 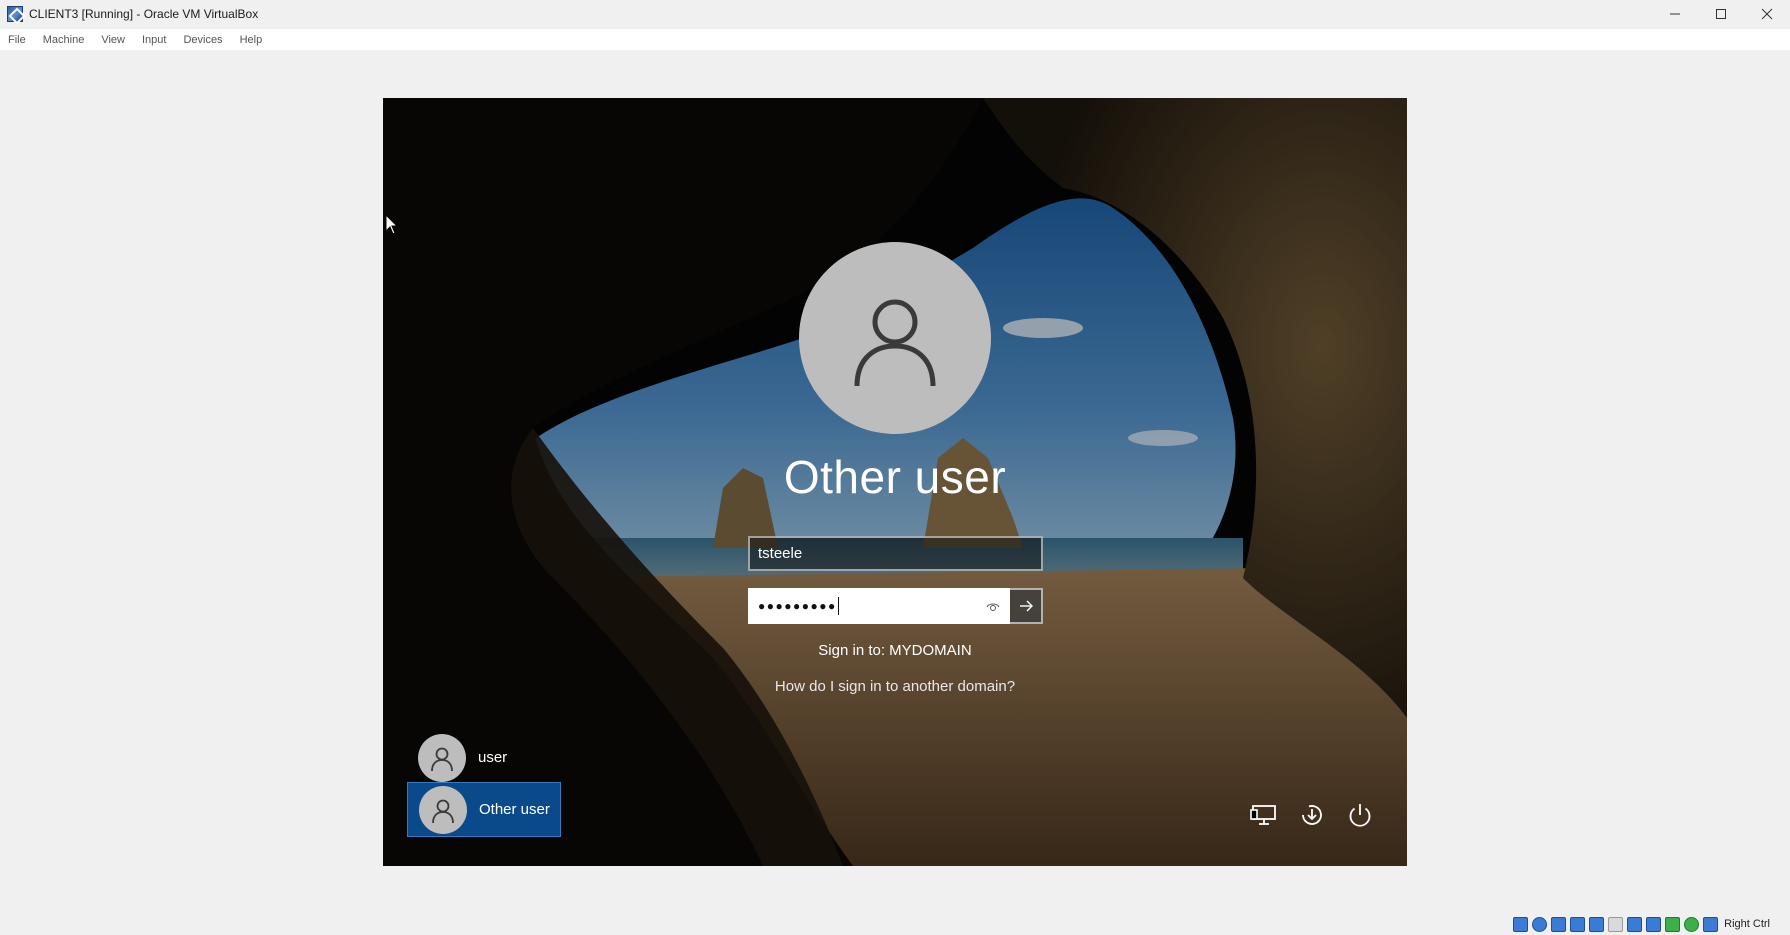 I want to click on window-title: CLIENT3 [Running] - Oracle VM VirtualBox, so click(x=144, y=14).